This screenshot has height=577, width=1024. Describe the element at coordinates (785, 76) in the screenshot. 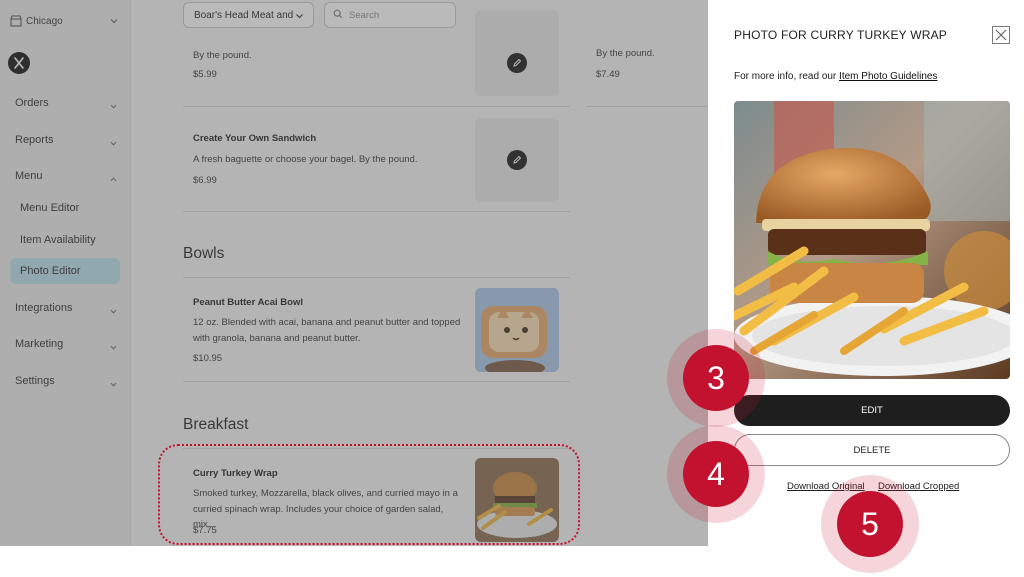

I see `info-prefix: For more info, read our` at that location.